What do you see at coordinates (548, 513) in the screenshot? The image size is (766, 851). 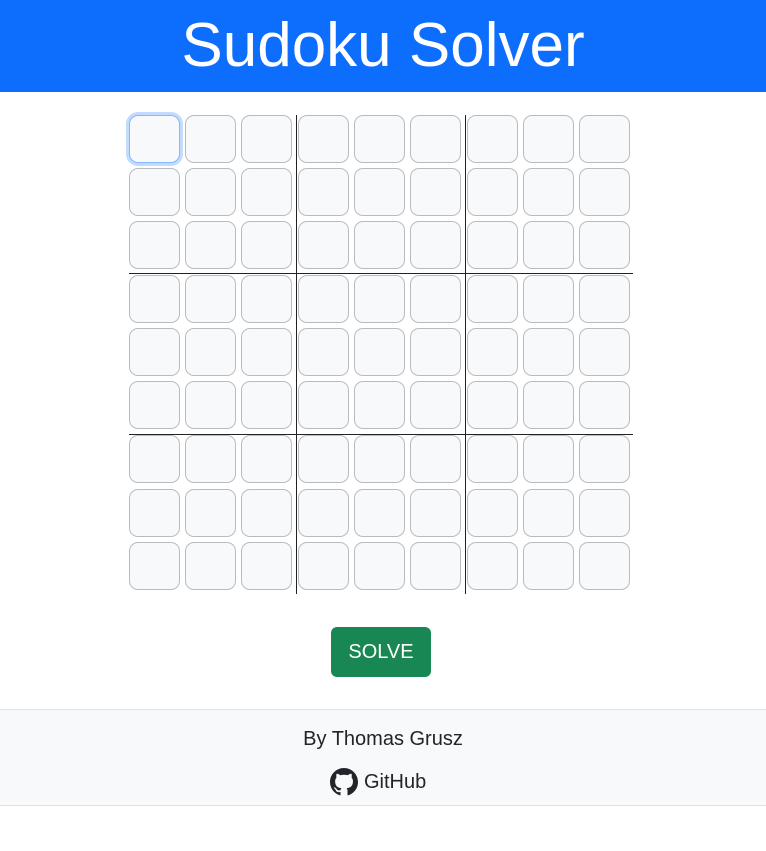 I see `sudoku-cell-r8-c8` at bounding box center [548, 513].